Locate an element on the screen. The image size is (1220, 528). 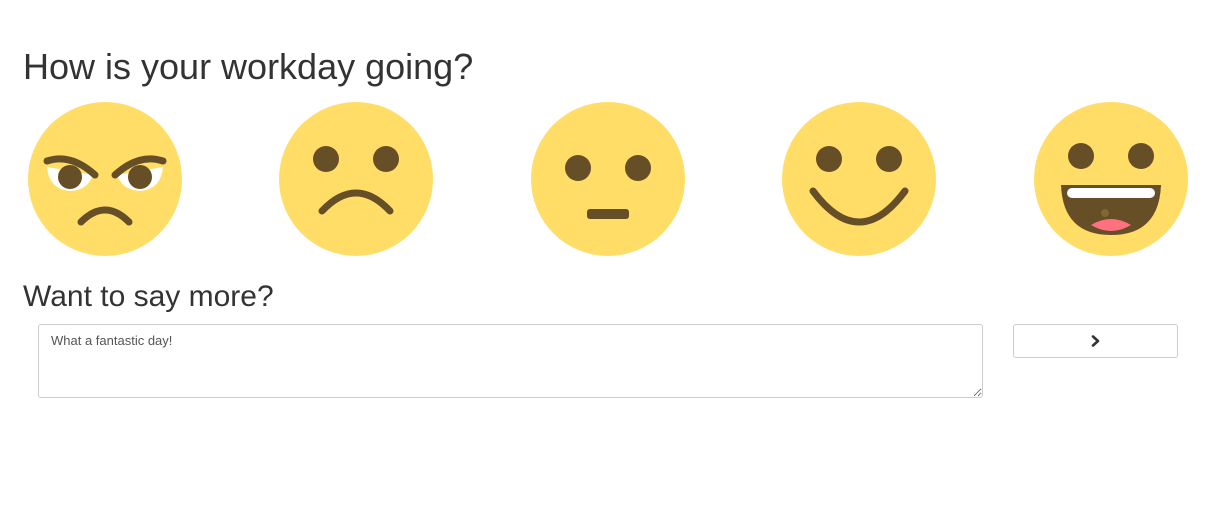
feedback-prompt: Want to say more? is located at coordinates (148, 296).